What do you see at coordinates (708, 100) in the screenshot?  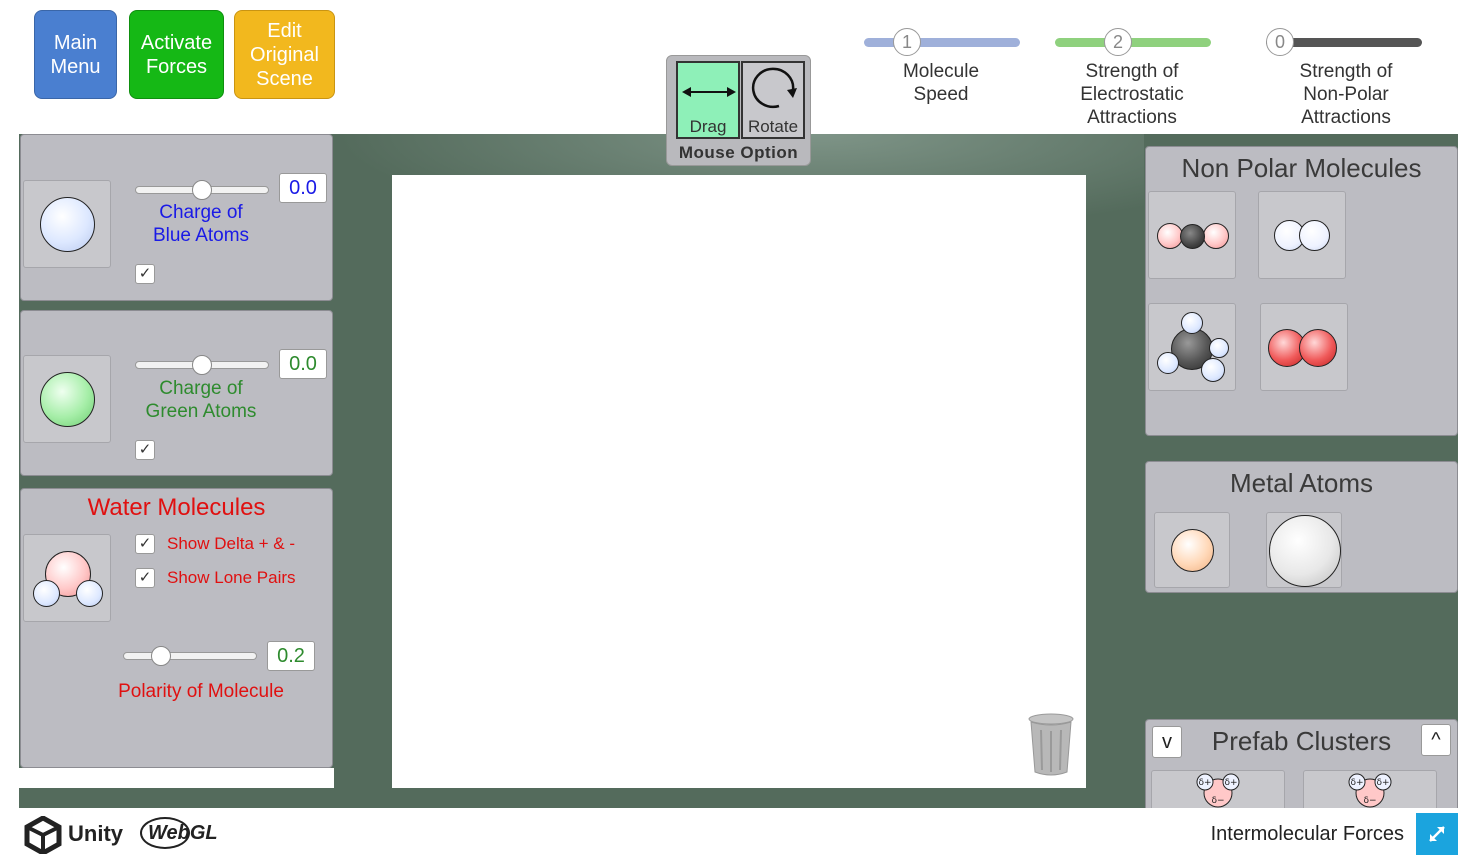 I see `drag-option-button: Drag` at bounding box center [708, 100].